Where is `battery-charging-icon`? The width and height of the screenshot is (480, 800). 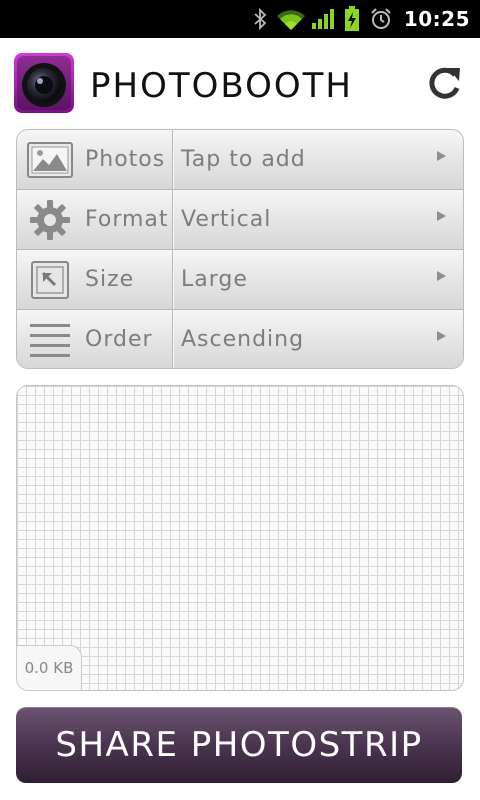 battery-charging-icon is located at coordinates (352, 19).